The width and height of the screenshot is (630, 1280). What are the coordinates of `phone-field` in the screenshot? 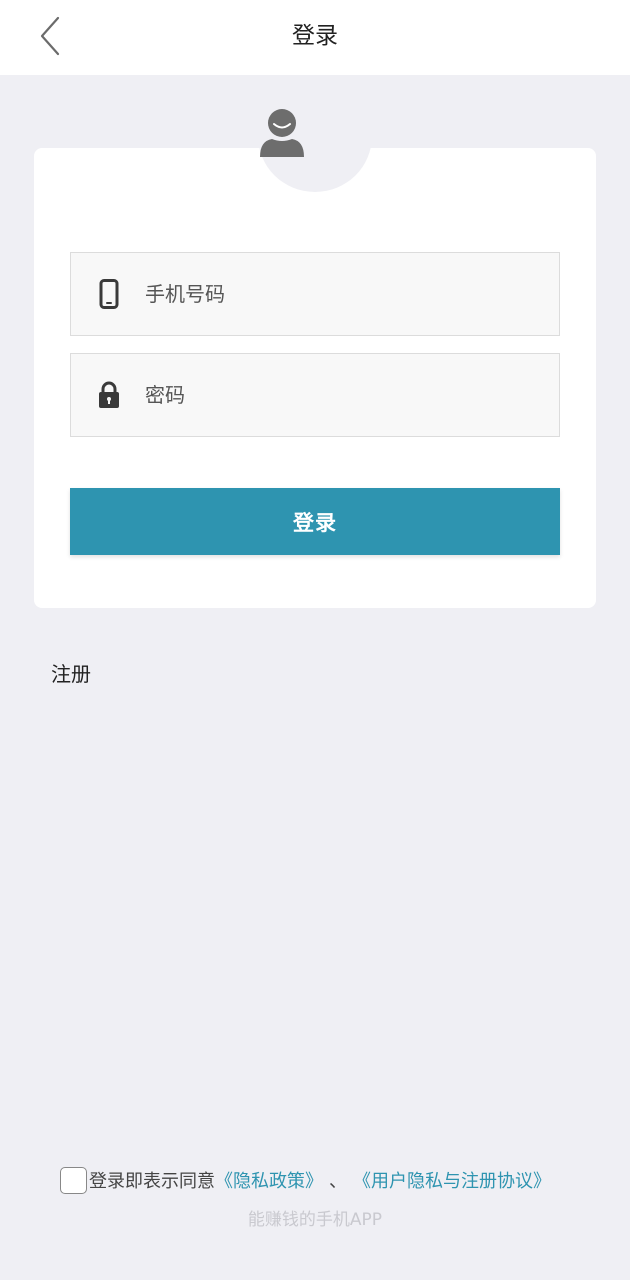 It's located at (315, 294).